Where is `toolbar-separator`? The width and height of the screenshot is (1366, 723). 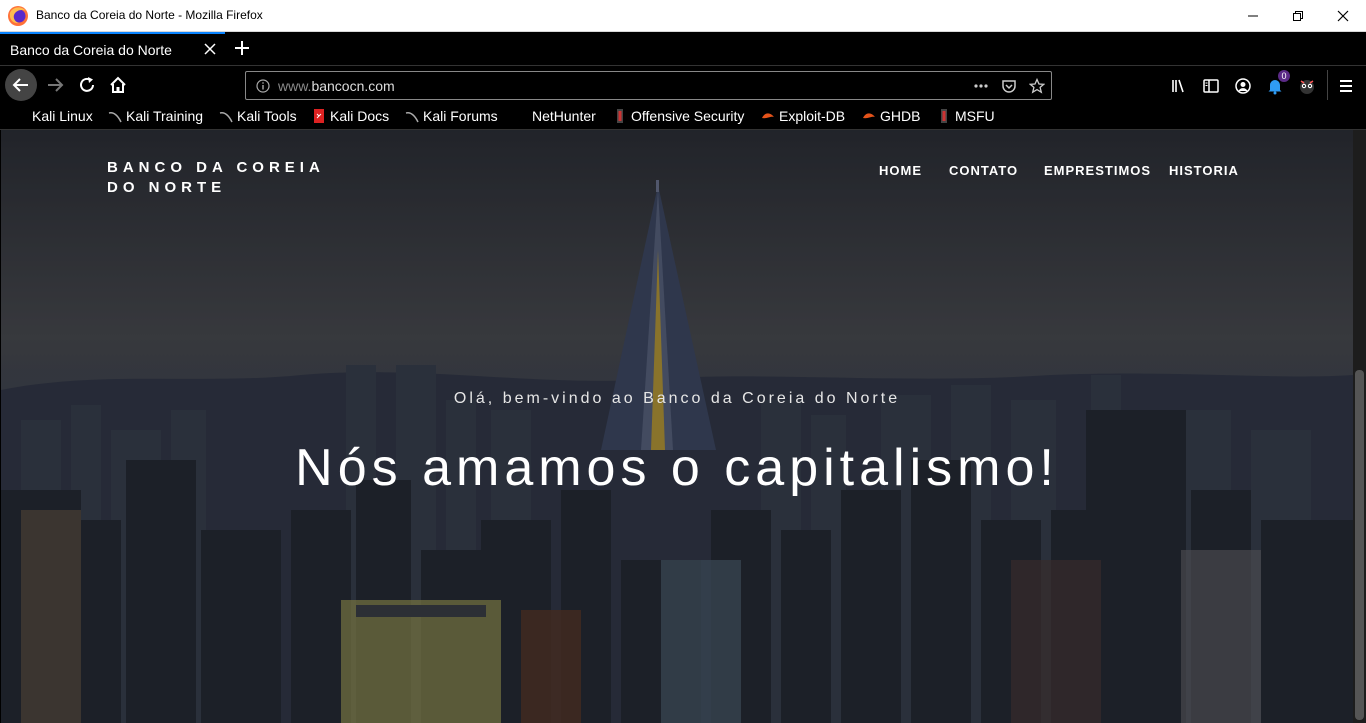 toolbar-separator is located at coordinates (1327, 85).